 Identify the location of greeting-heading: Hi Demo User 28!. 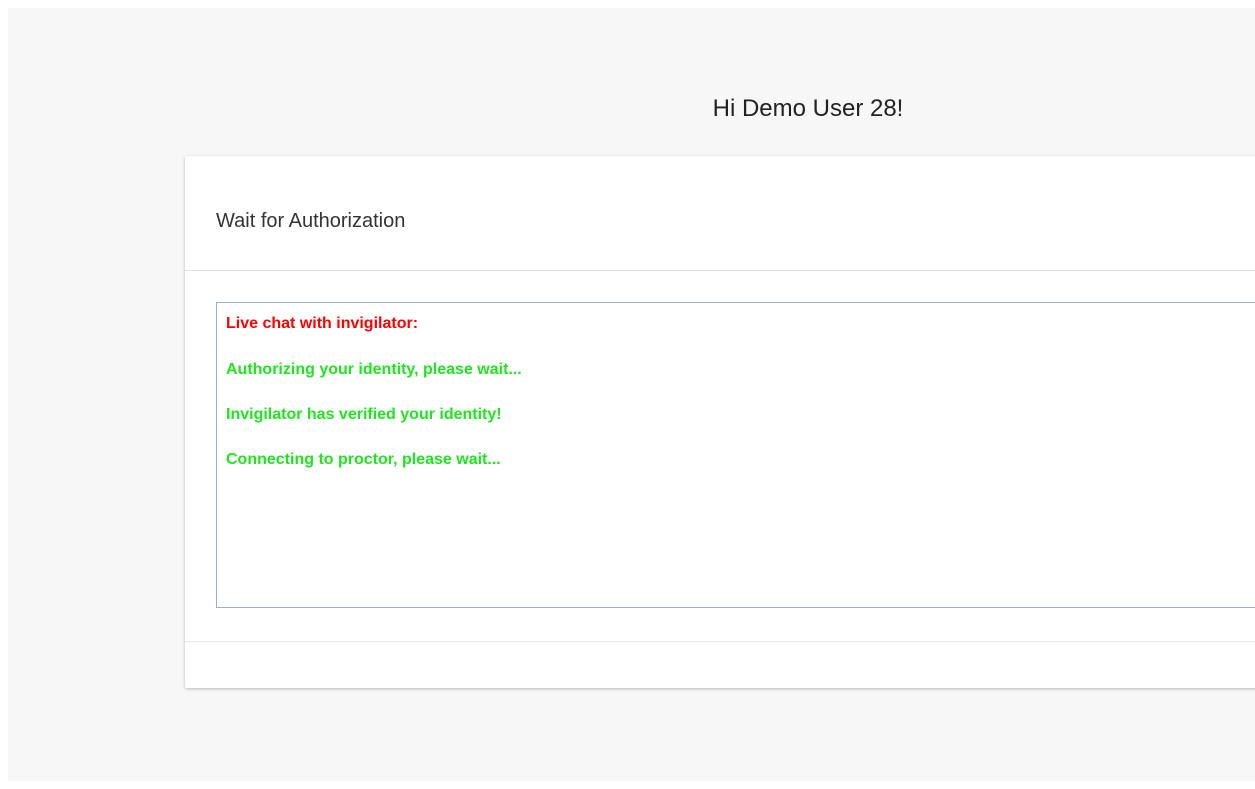
(808, 108).